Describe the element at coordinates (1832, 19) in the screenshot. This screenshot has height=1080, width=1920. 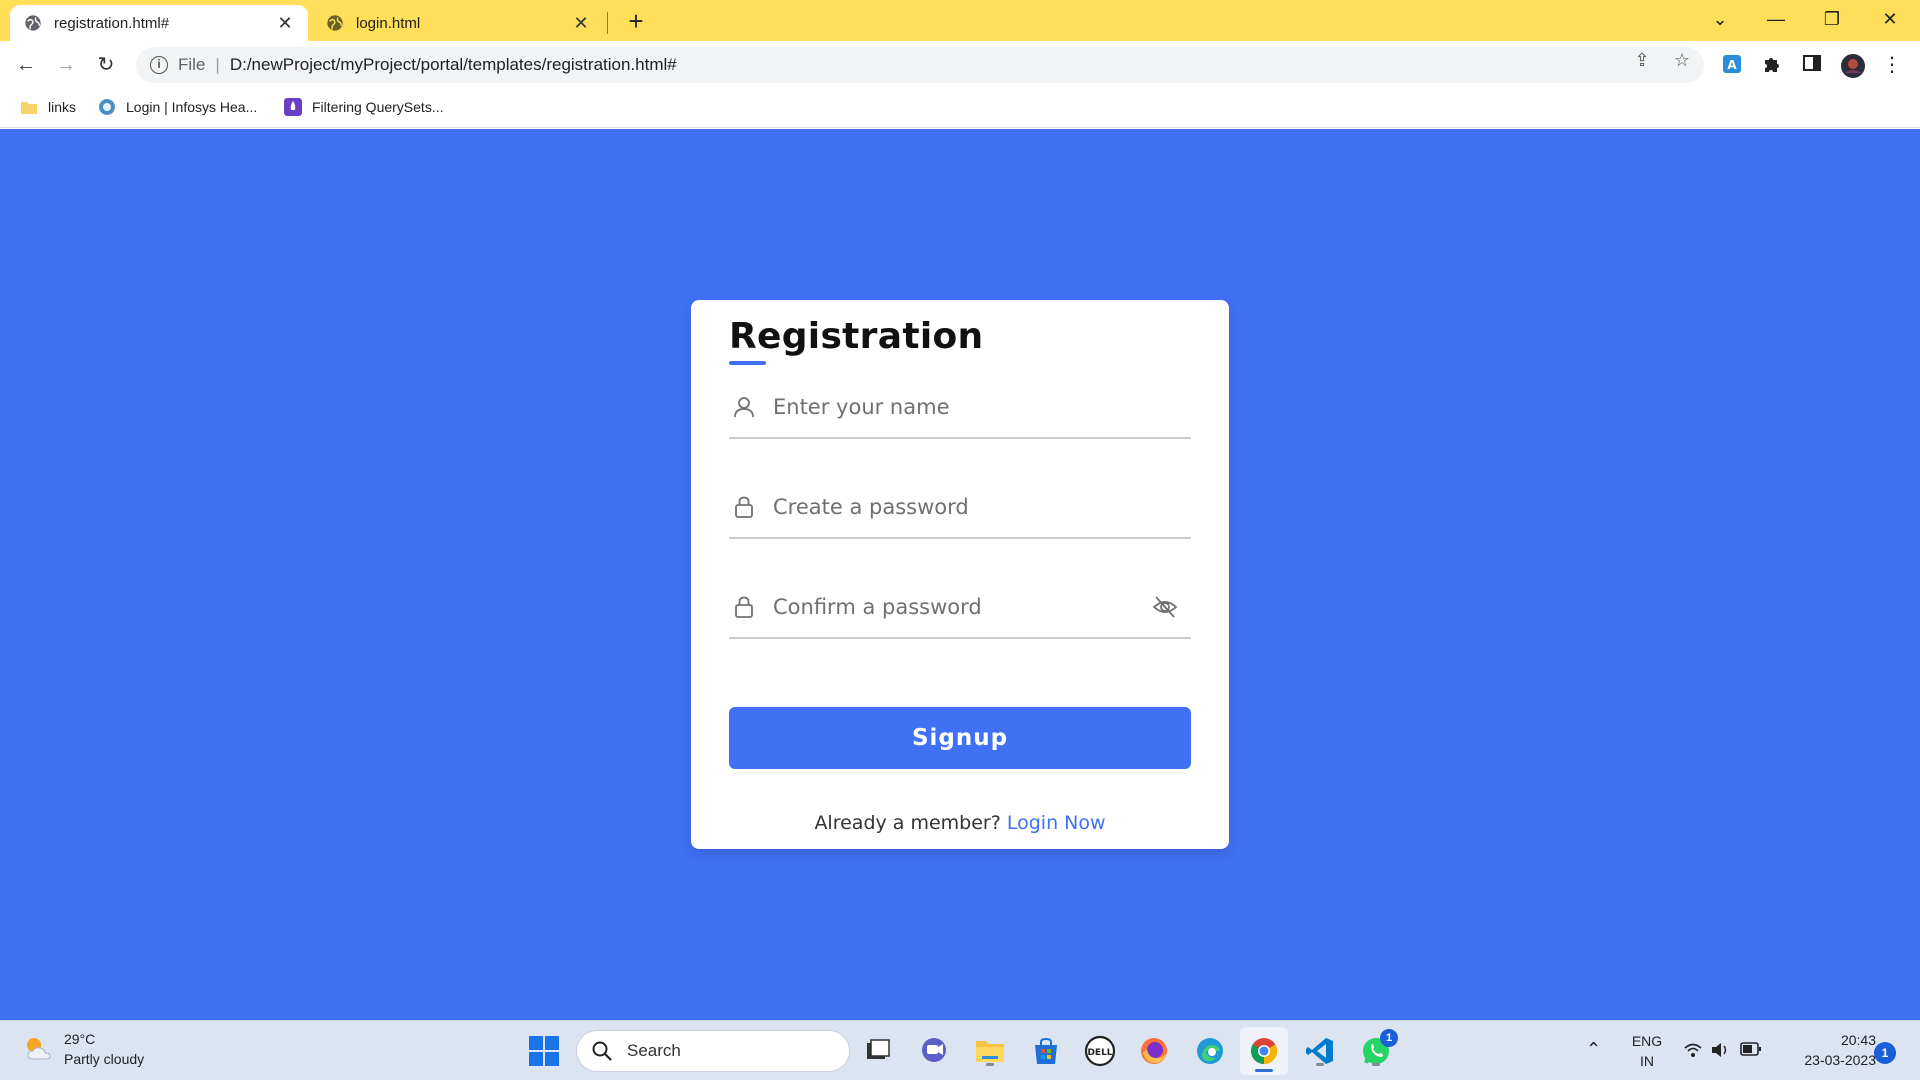
I see `restore-icon: ❐` at that location.